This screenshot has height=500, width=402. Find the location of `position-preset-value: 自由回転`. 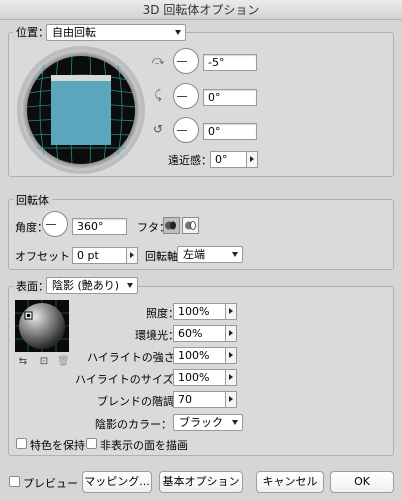

position-preset-value: 自由回転 is located at coordinates (74, 32).